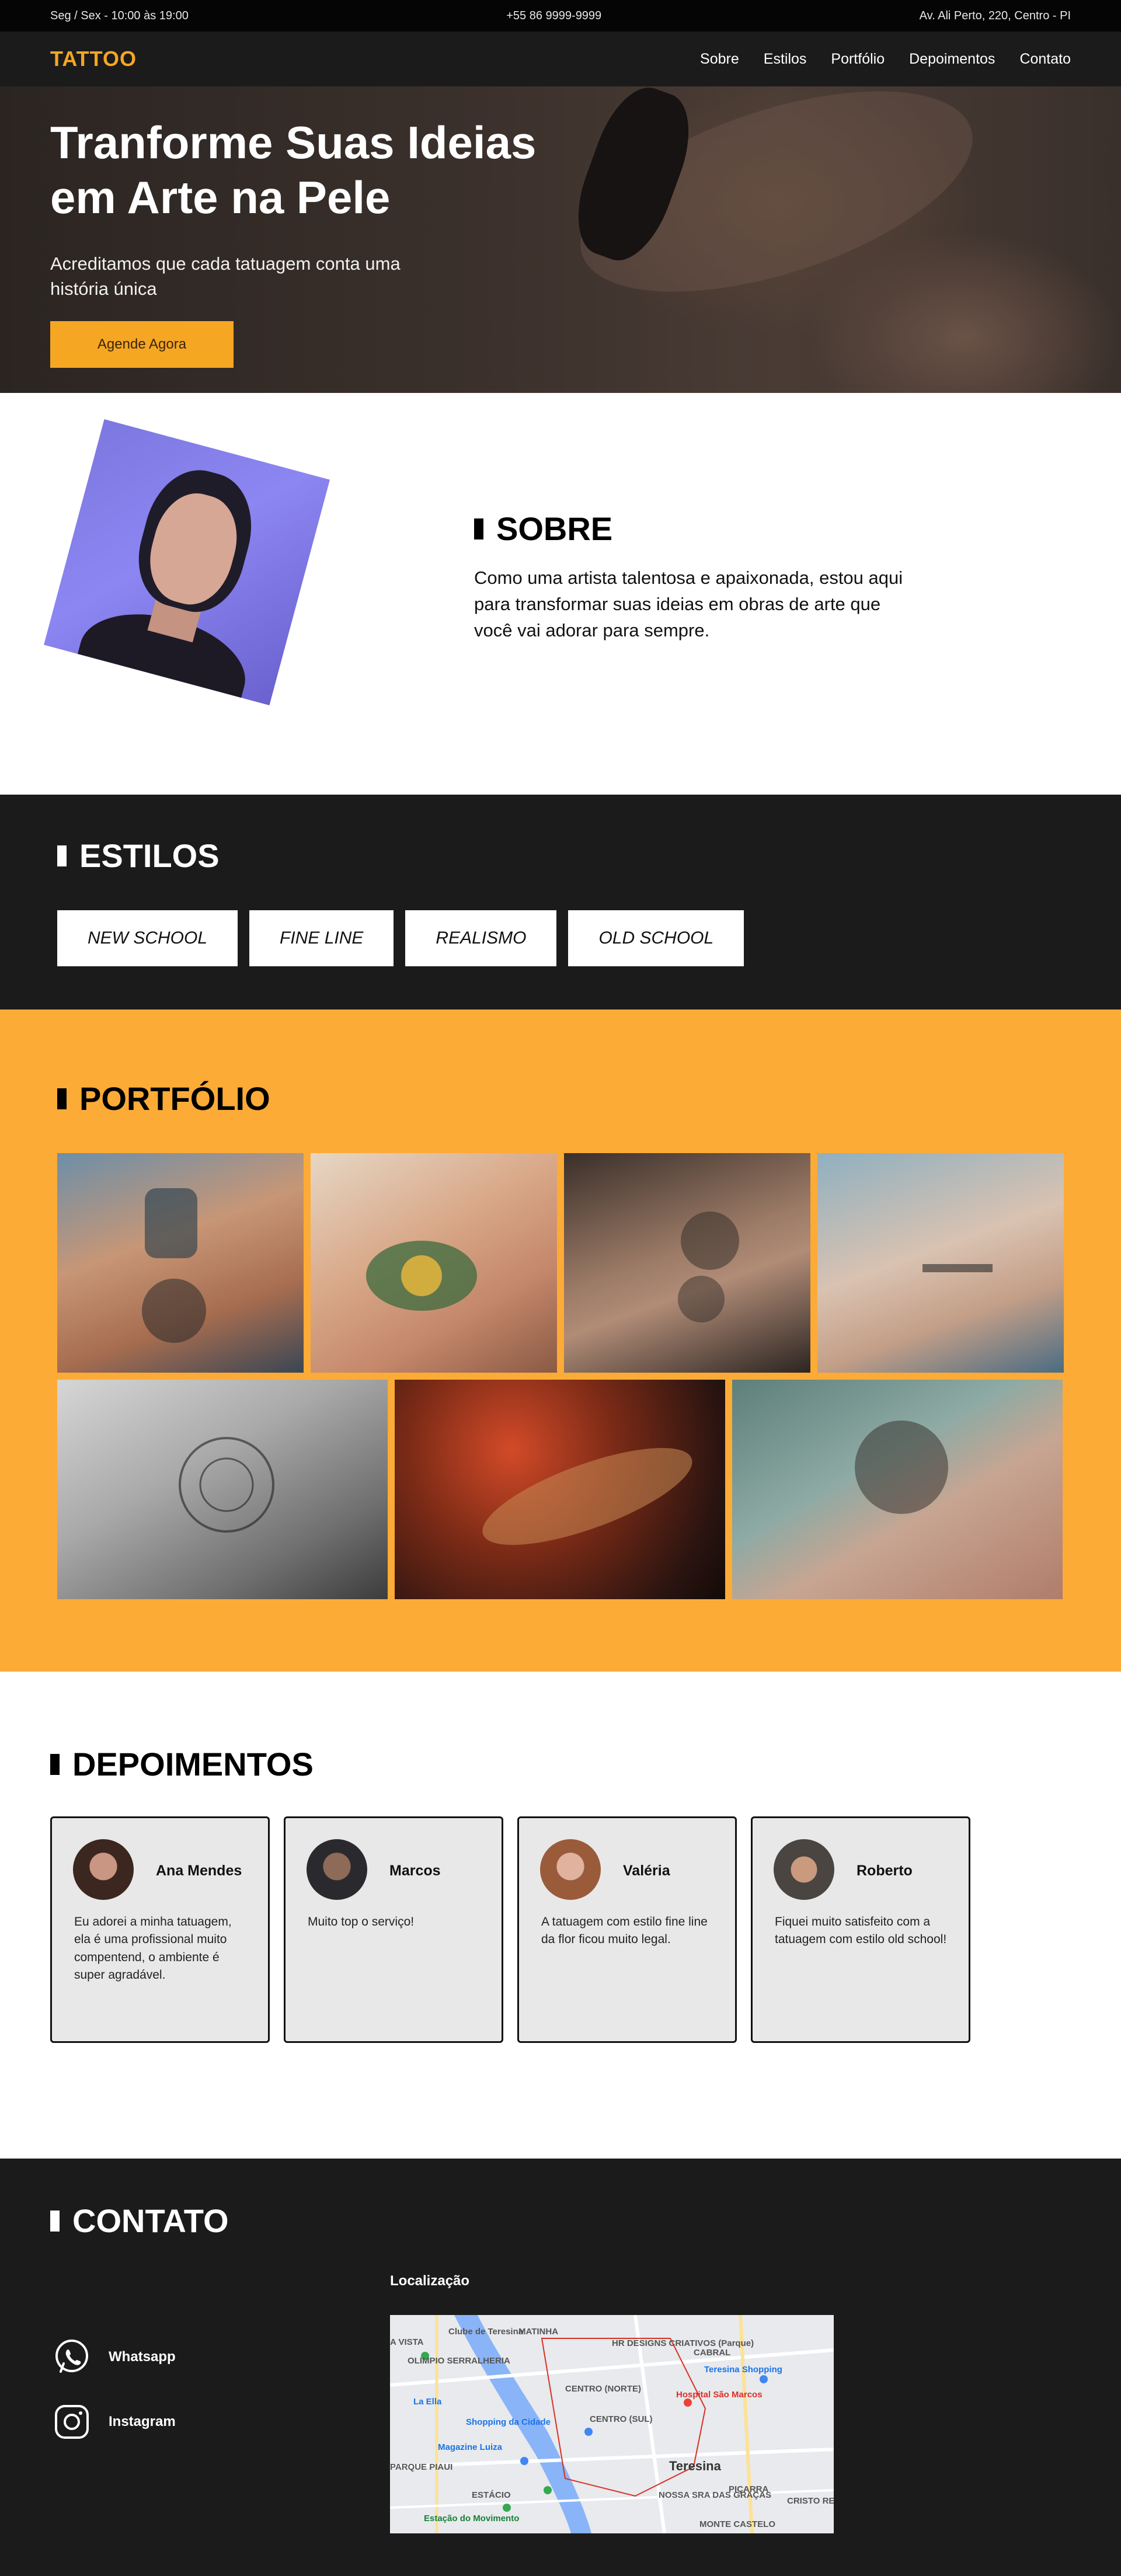 The width and height of the screenshot is (1121, 2576). I want to click on map-label: Teresina, so click(695, 2466).